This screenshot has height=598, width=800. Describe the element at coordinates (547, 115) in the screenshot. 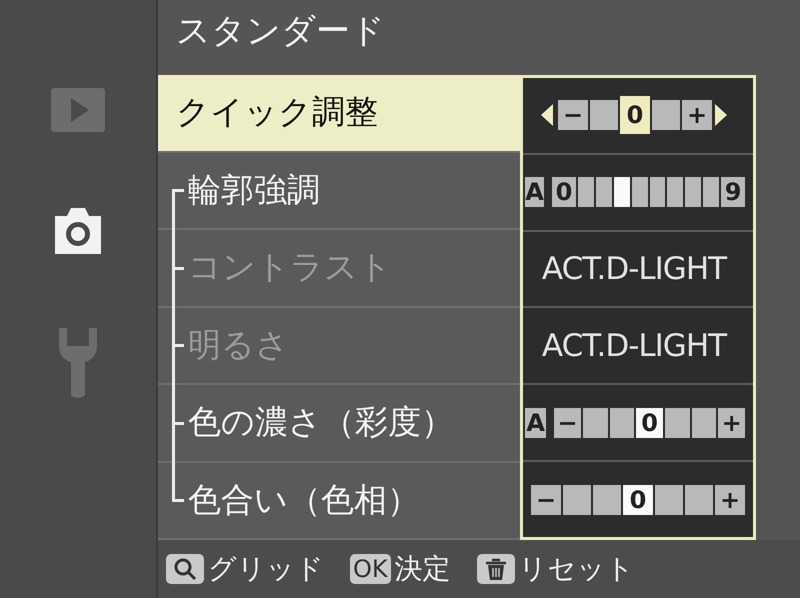

I see `left-arrow-icon` at that location.